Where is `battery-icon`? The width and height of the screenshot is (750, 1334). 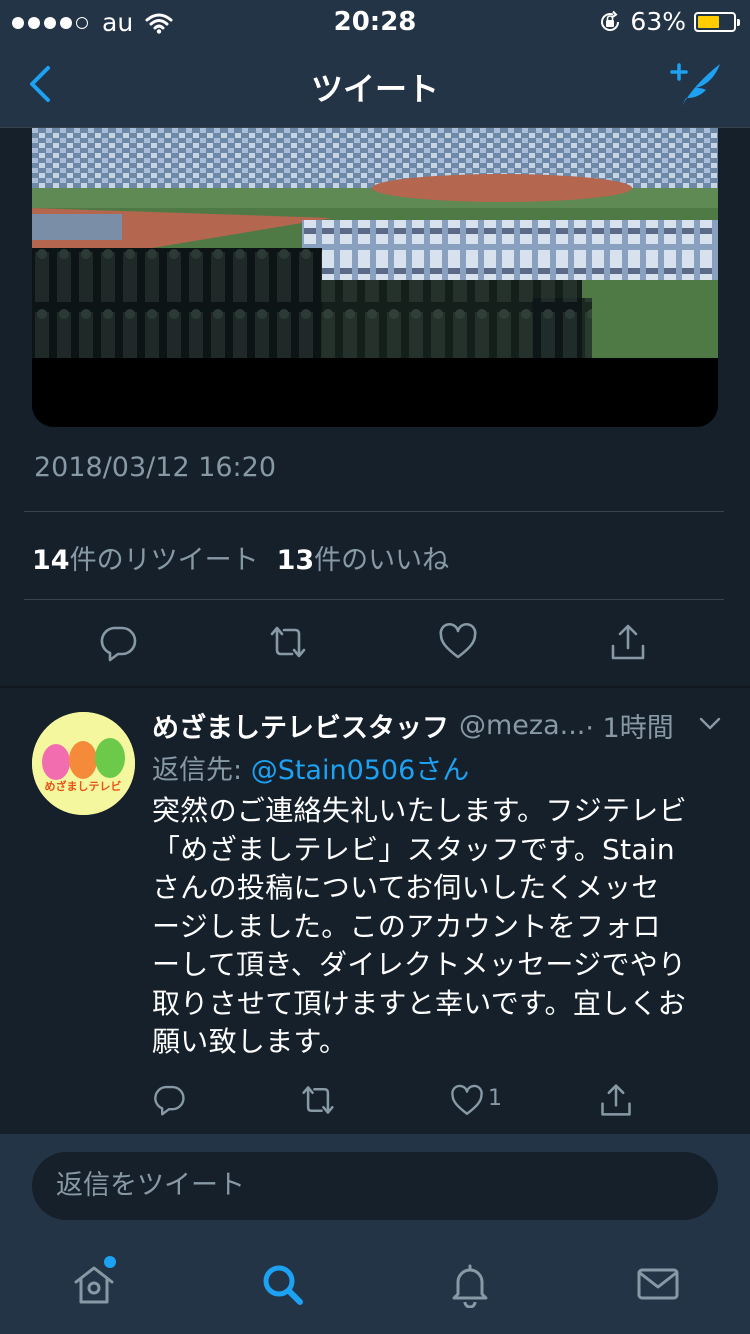
battery-icon is located at coordinates (717, 21).